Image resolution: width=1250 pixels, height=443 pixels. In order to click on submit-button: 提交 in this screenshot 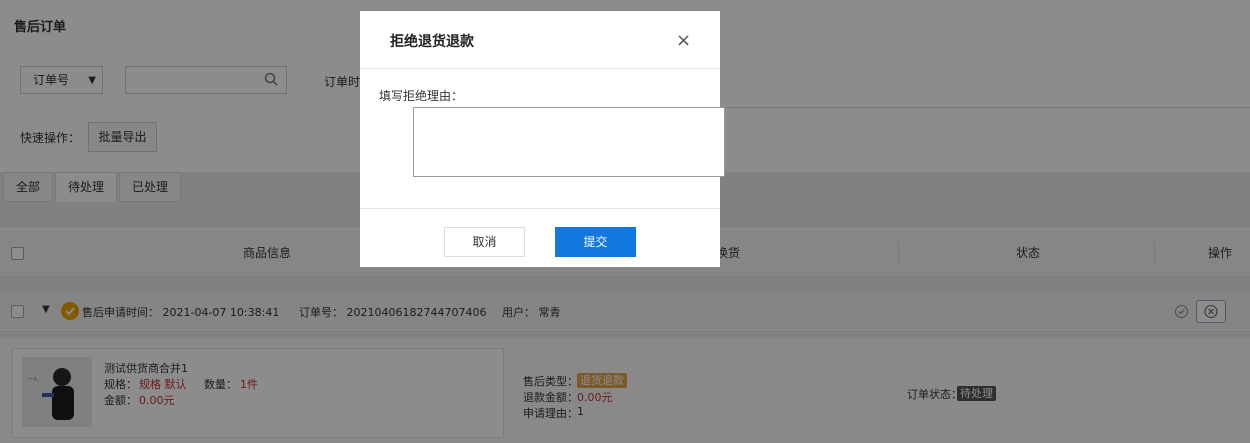, I will do `click(595, 242)`.